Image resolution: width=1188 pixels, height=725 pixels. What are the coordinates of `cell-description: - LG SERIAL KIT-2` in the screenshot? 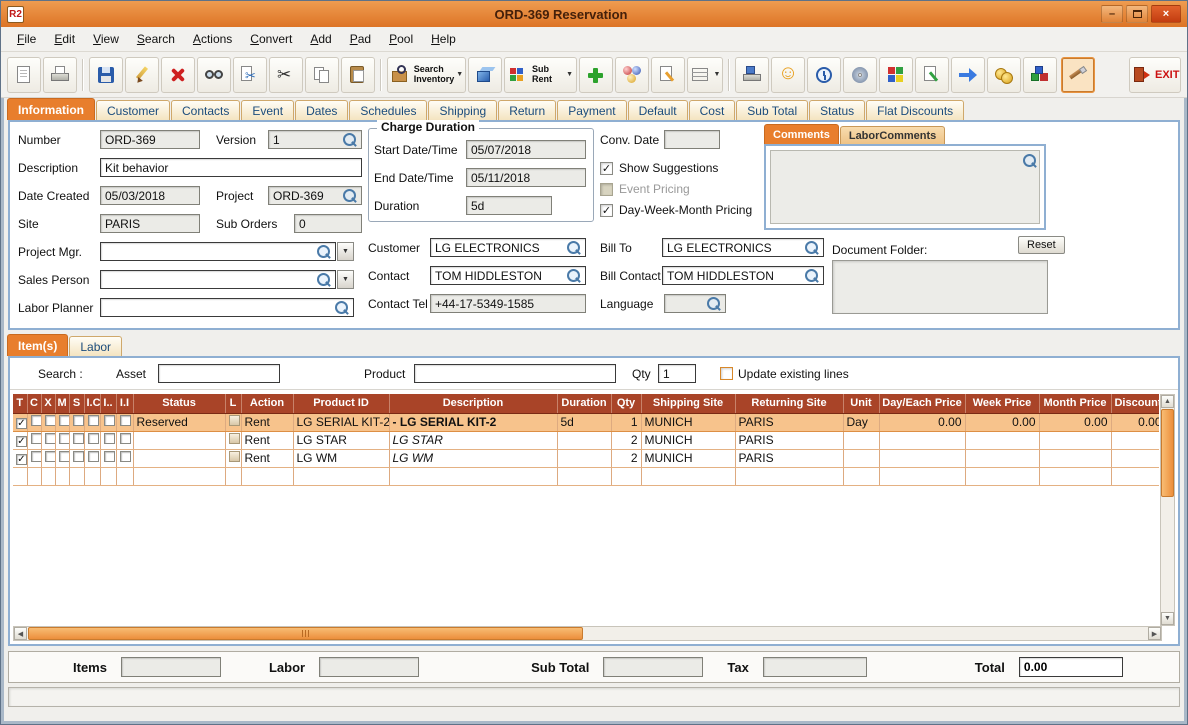 It's located at (473, 422).